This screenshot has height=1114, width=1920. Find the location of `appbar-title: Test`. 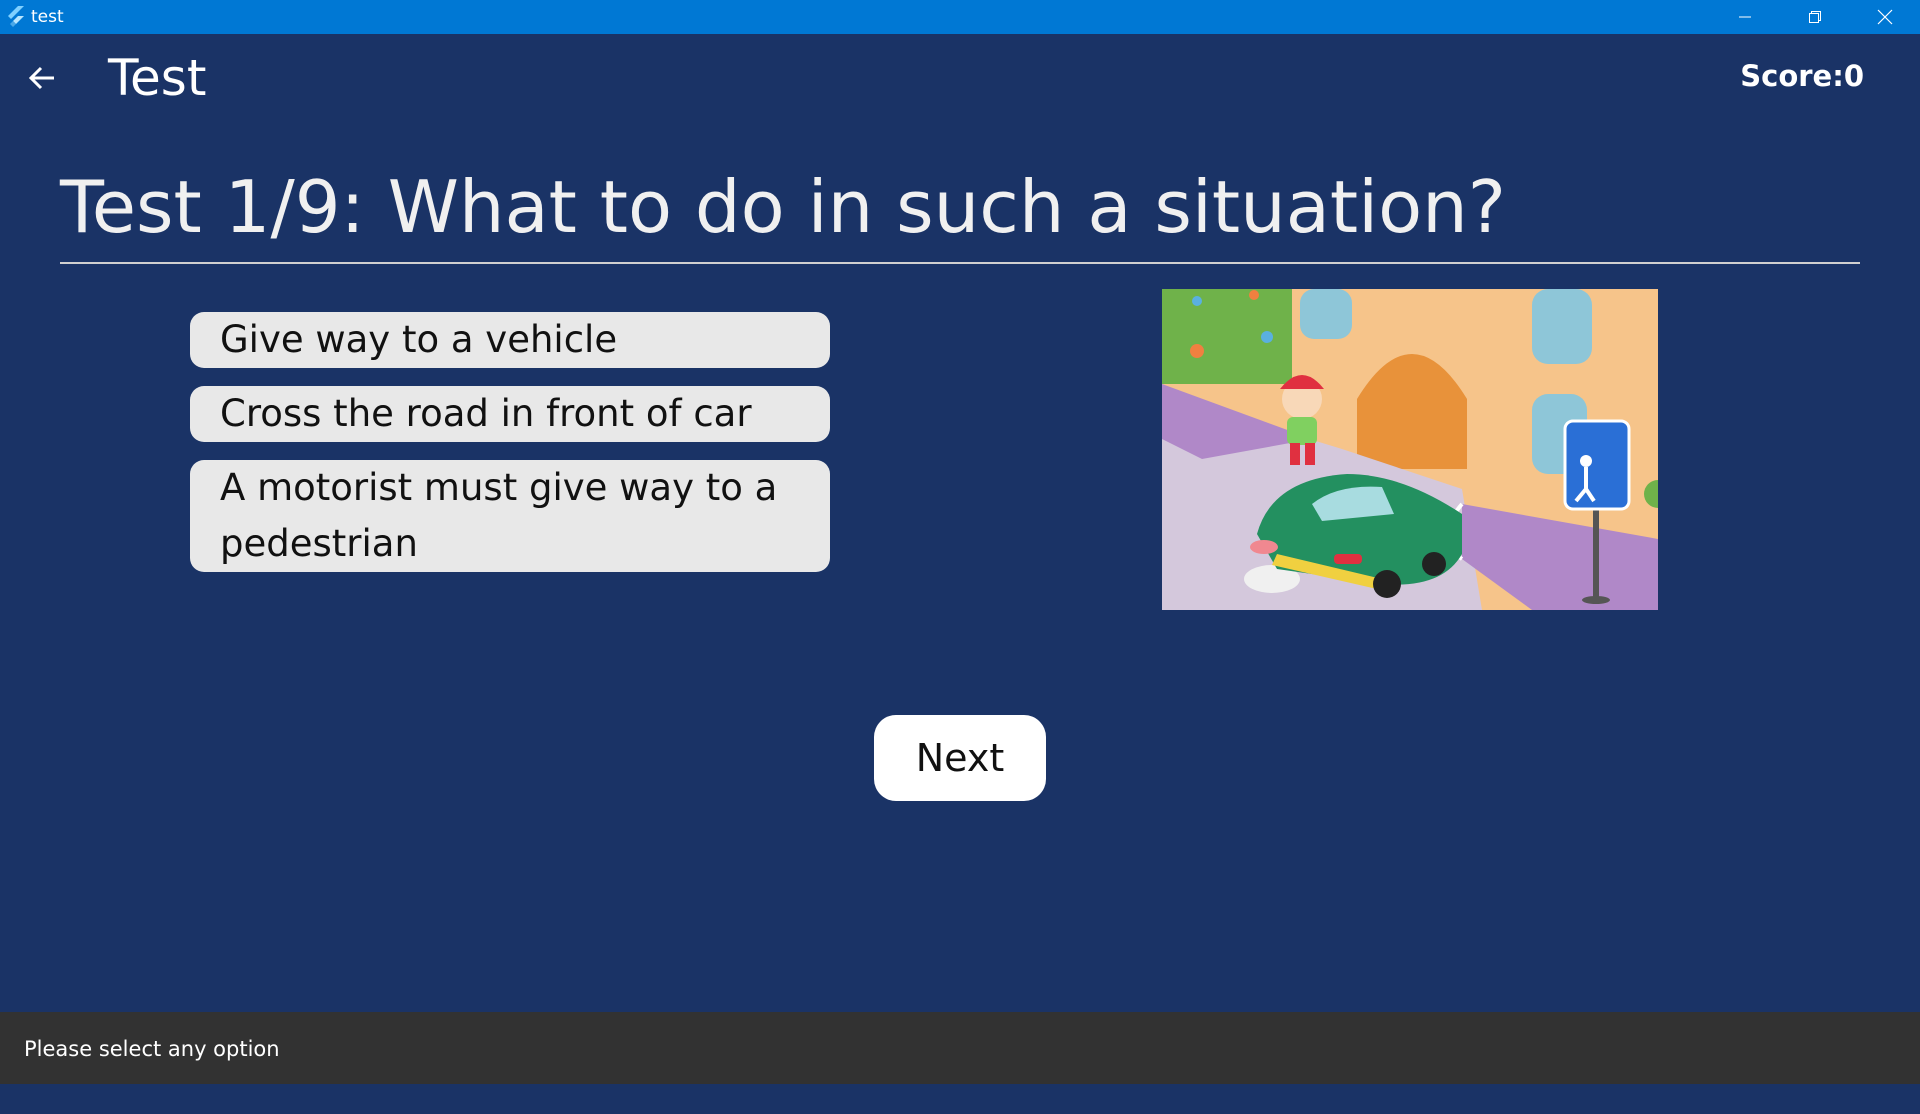

appbar-title: Test is located at coordinates (157, 78).